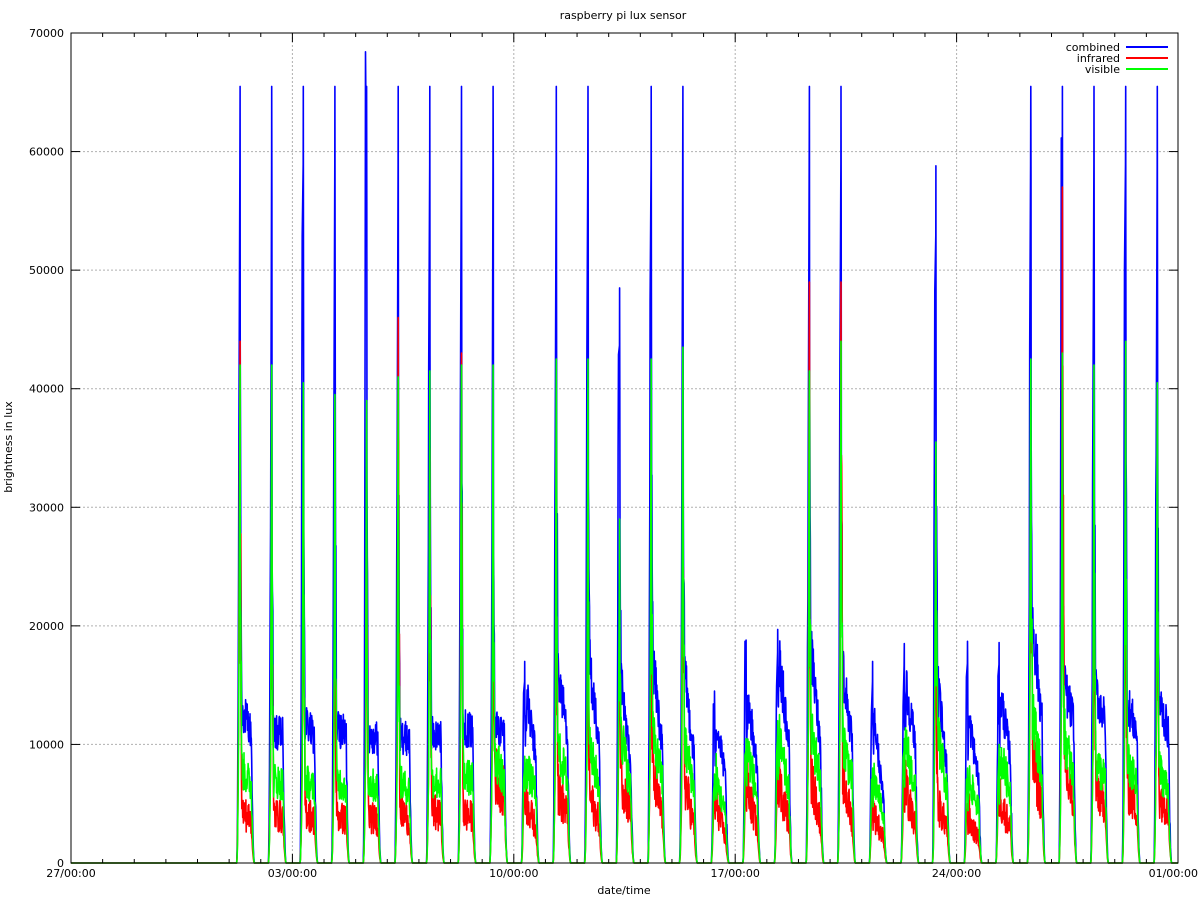  I want to click on x-tick-label: 03/00:00, so click(292, 873).